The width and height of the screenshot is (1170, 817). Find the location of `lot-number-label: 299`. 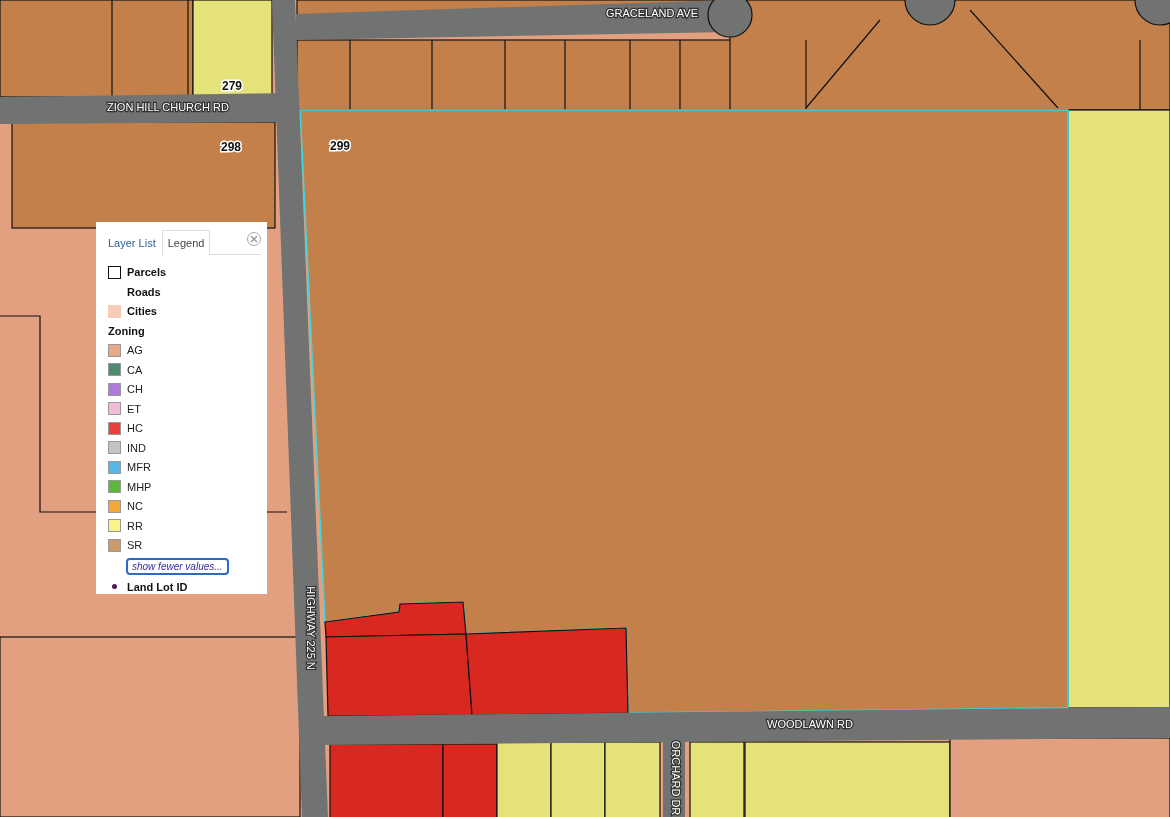

lot-number-label: 299 is located at coordinates (340, 146).